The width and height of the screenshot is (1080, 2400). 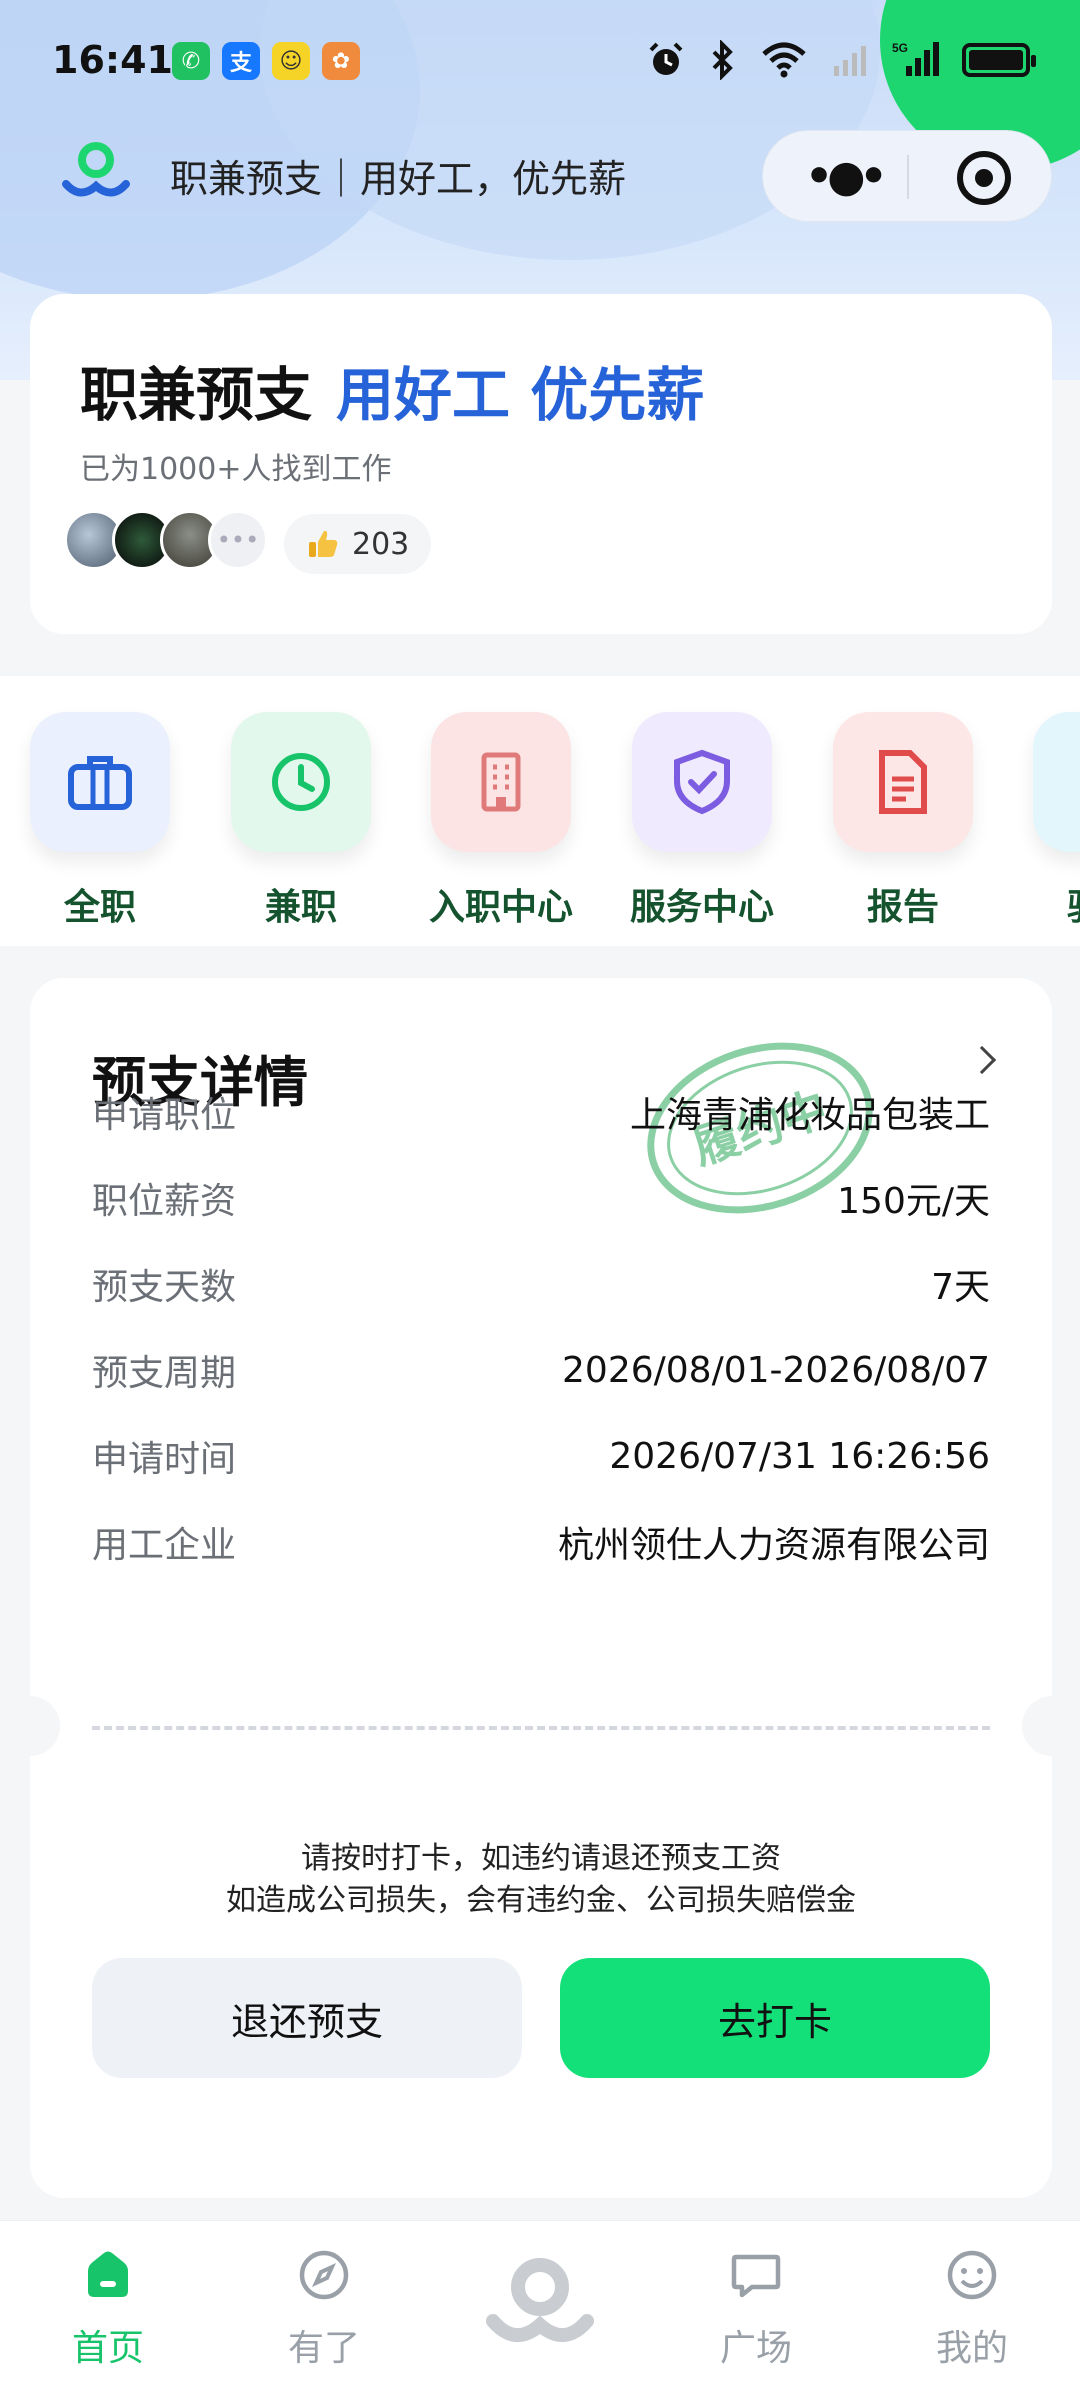 I want to click on nav-item-rider: 骑手, so click(x=1054, y=821).